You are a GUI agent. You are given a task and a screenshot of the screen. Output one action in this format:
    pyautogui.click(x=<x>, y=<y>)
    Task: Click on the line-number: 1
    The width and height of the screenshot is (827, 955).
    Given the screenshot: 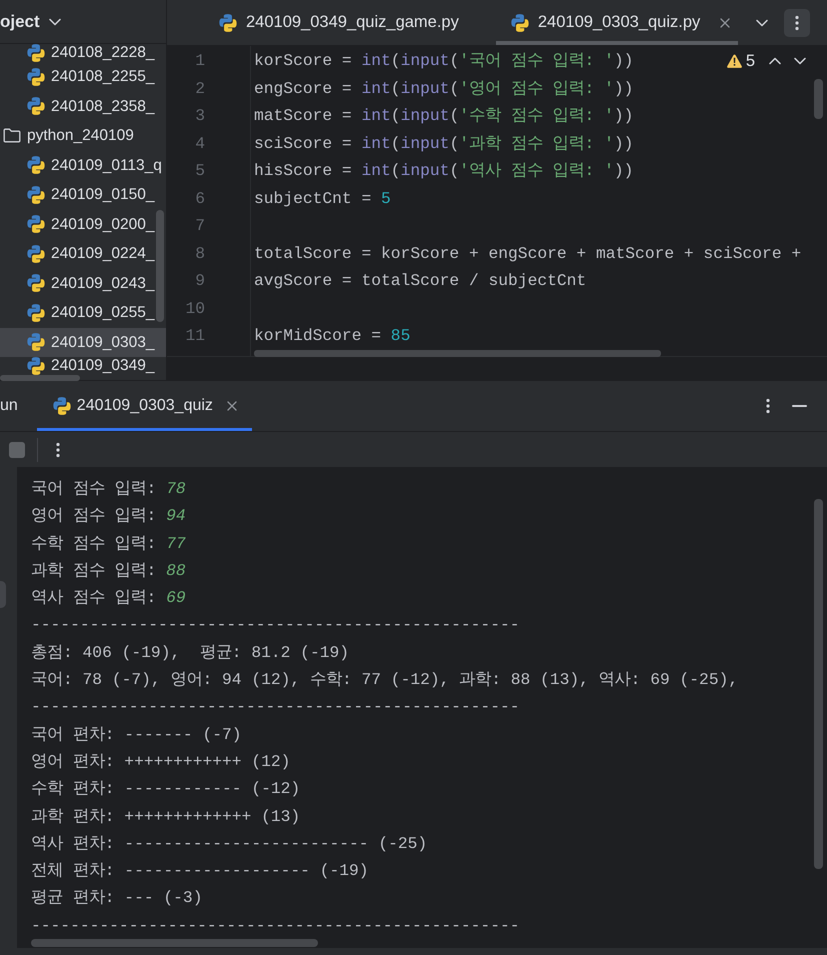 What is the action you would take?
    pyautogui.click(x=200, y=60)
    